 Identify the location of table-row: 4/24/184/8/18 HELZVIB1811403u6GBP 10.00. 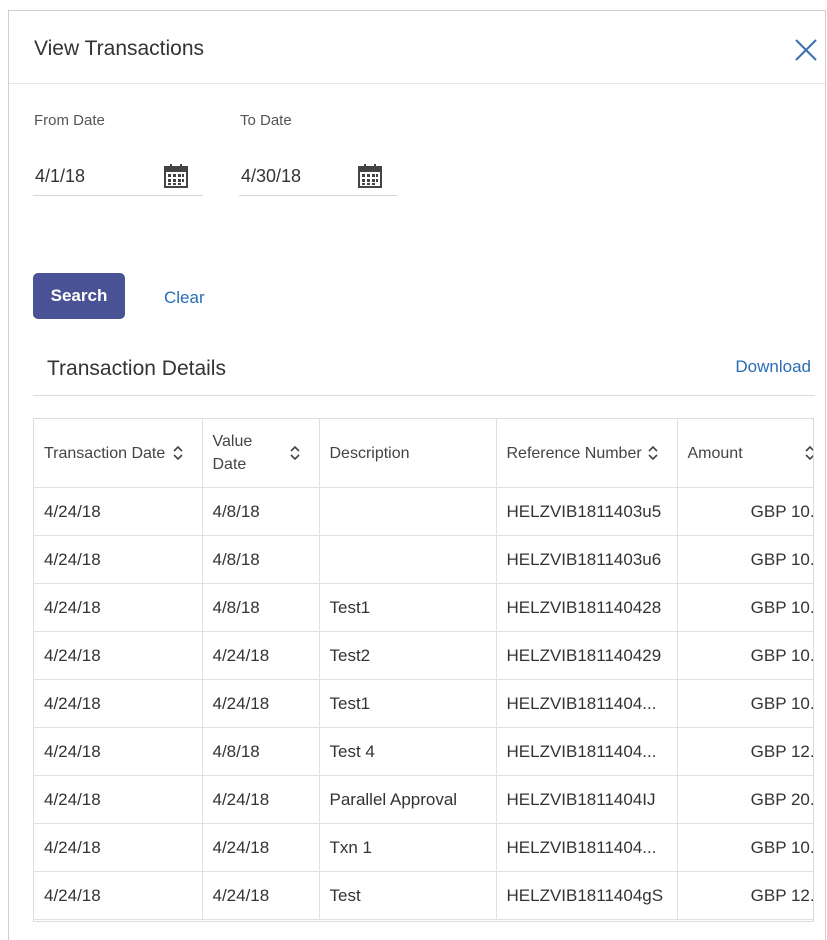
(423, 559).